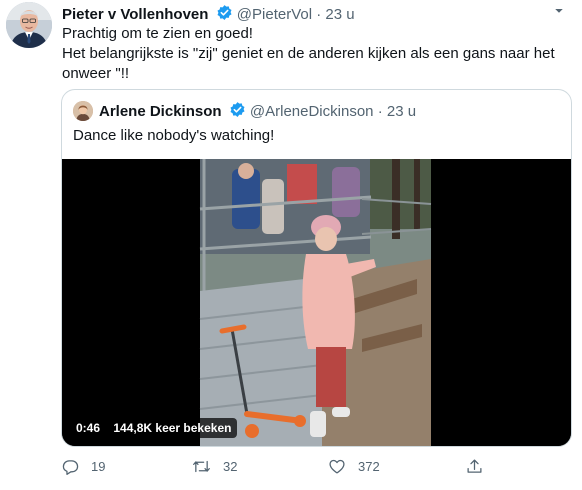 The height and width of the screenshot is (490, 582). I want to click on author-handle: @PieterVol, so click(274, 14).